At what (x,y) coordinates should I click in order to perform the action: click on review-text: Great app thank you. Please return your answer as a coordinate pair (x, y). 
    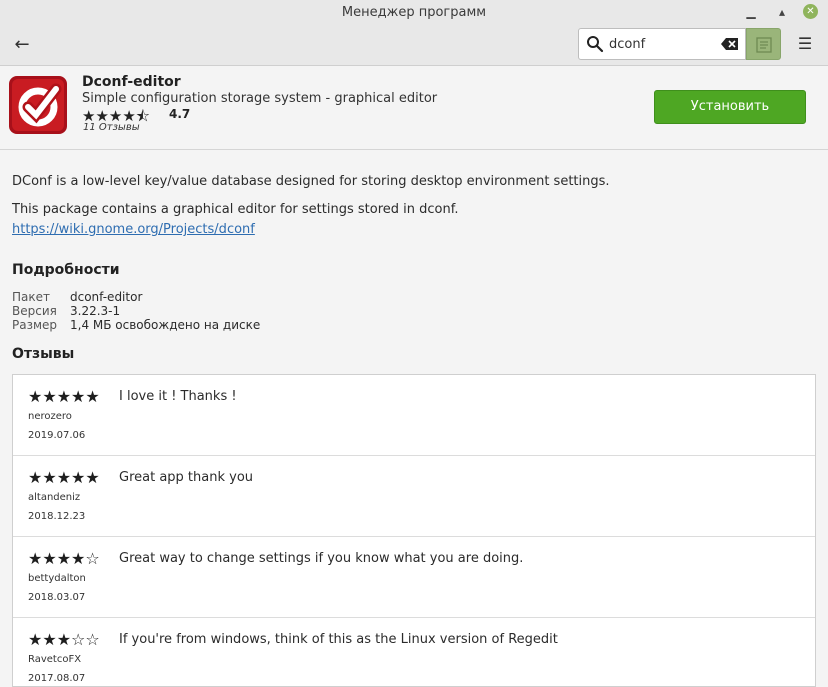
    Looking at the image, I should click on (186, 477).